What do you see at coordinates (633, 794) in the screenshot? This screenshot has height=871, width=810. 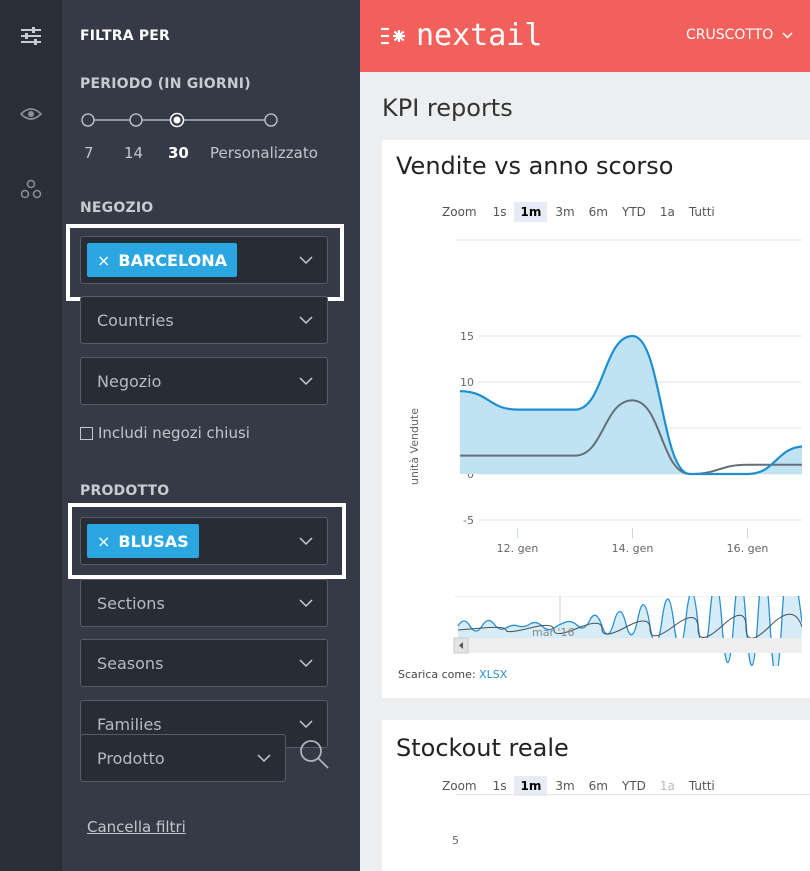 I see `chart-gridline` at bounding box center [633, 794].